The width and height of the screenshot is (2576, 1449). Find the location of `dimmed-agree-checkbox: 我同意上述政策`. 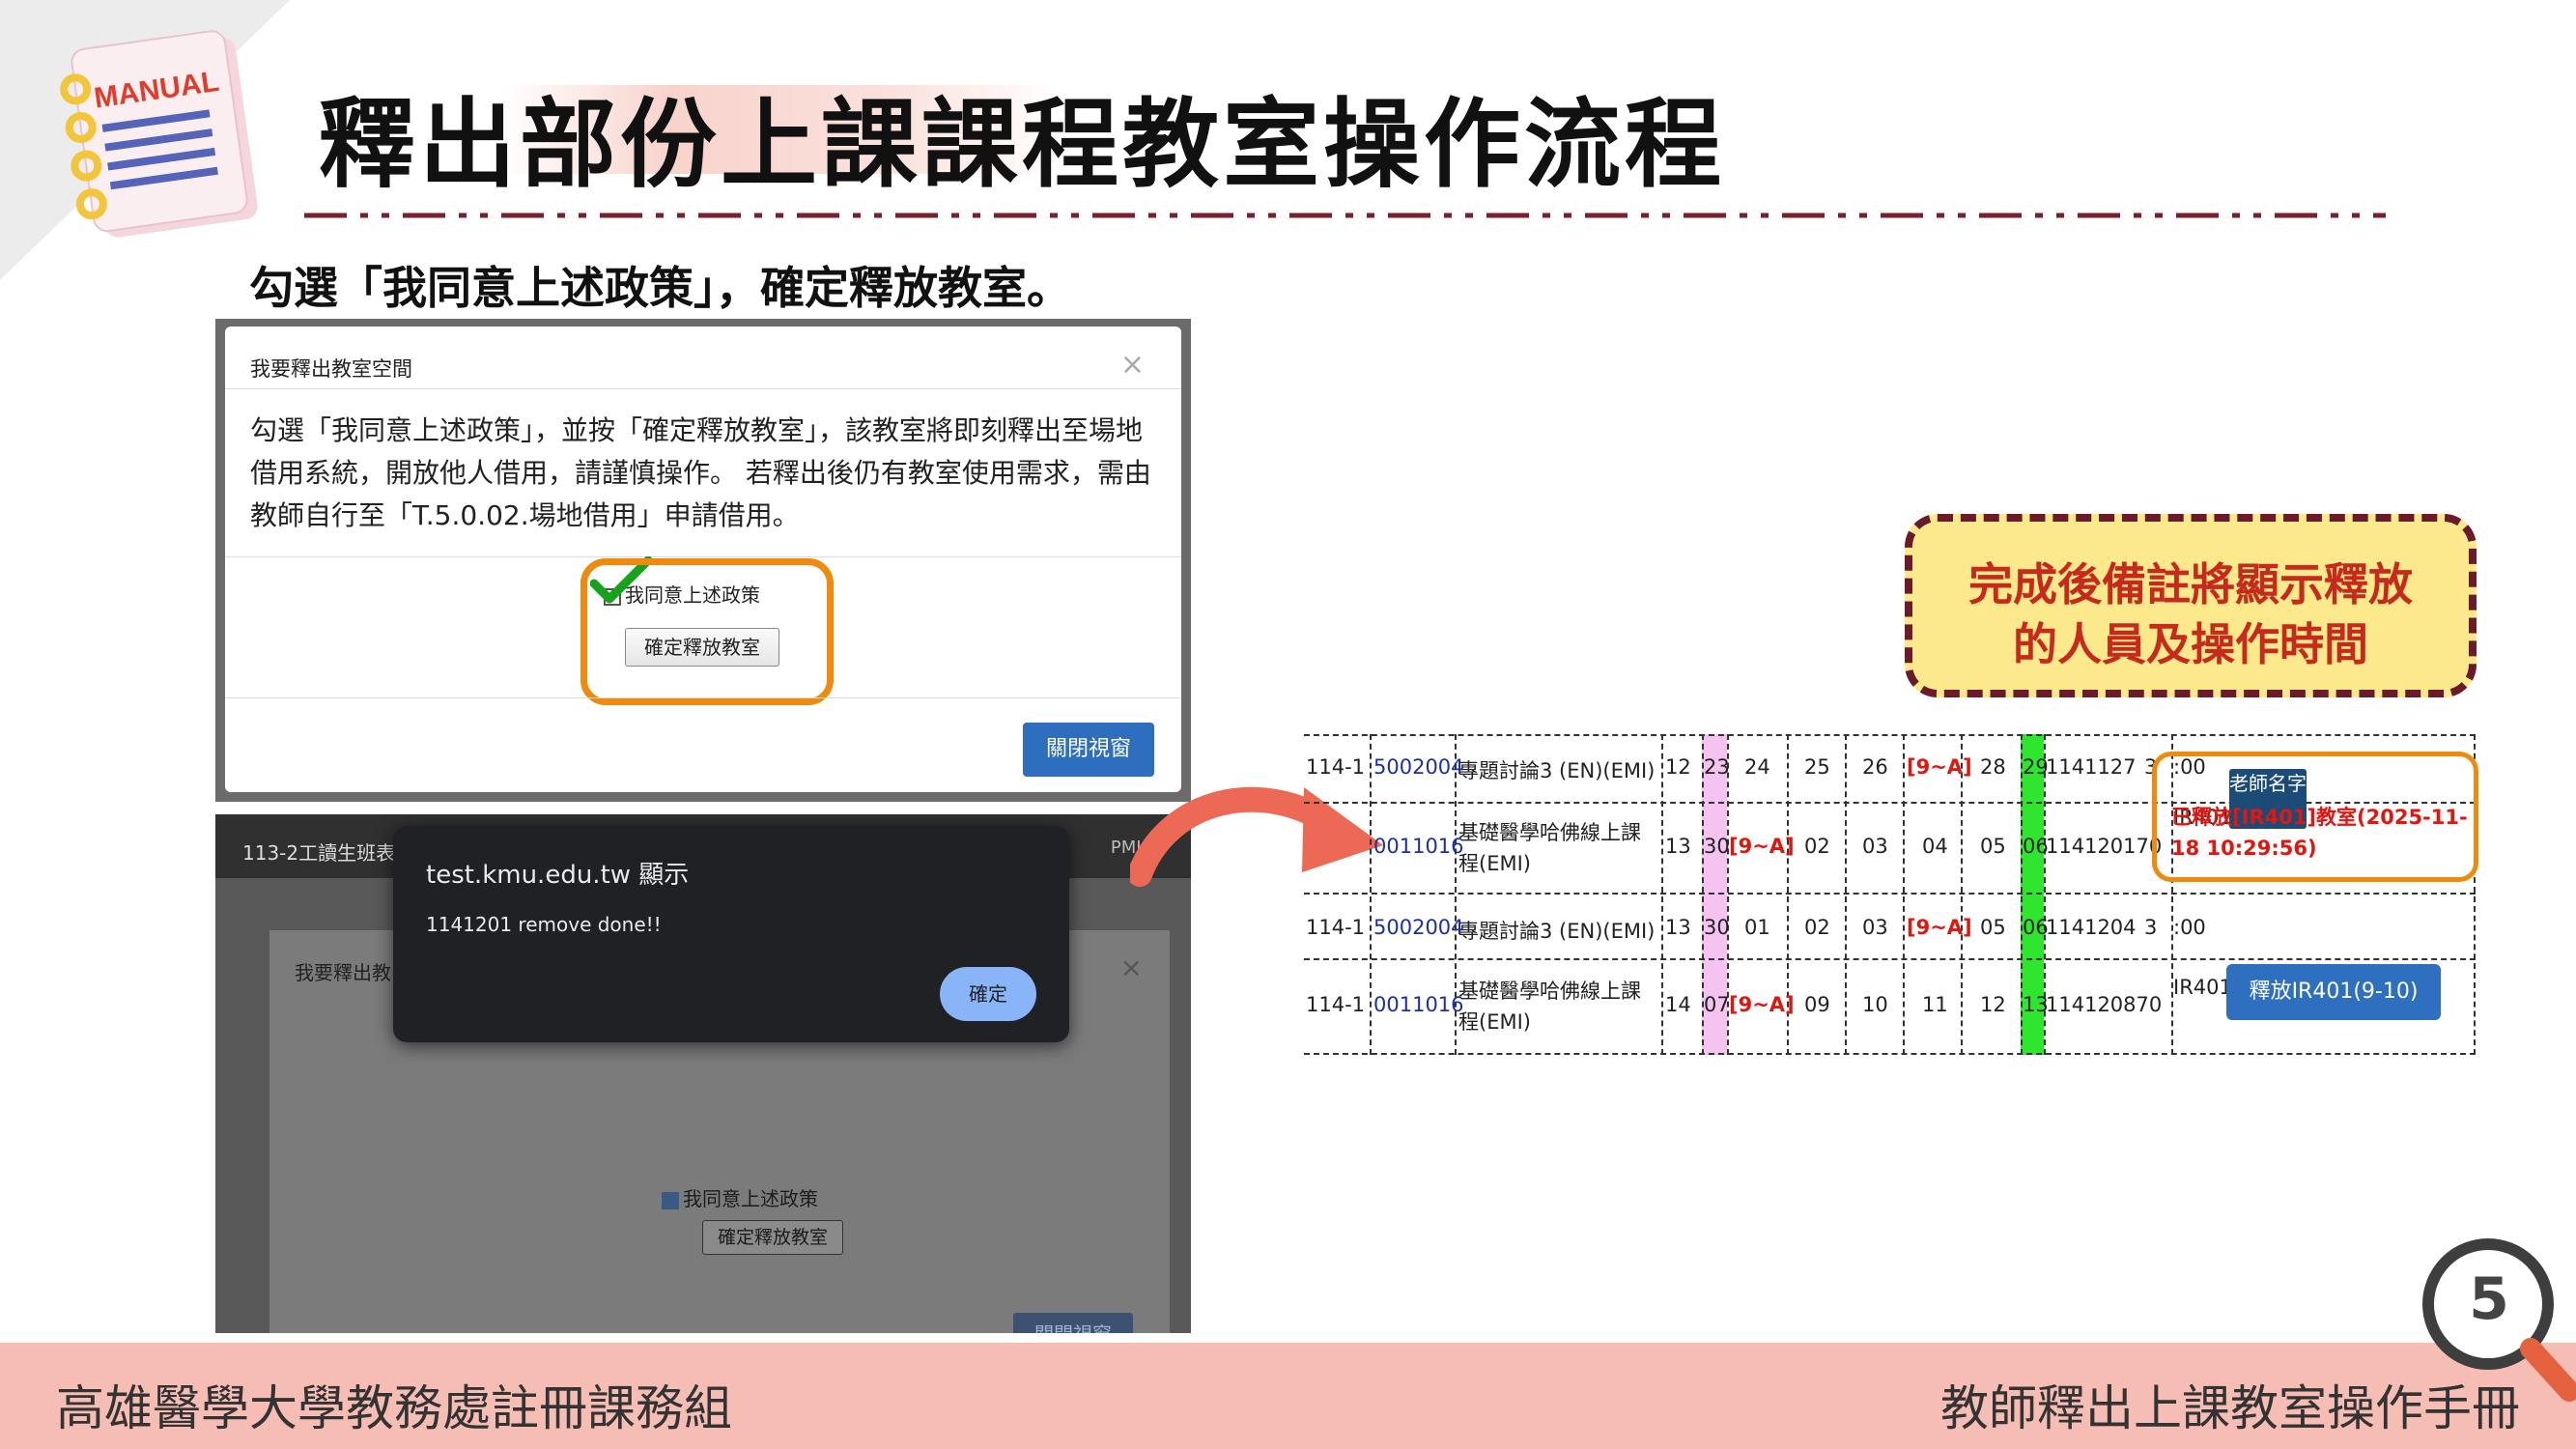

dimmed-agree-checkbox: 我同意上述政策 is located at coordinates (740, 1197).